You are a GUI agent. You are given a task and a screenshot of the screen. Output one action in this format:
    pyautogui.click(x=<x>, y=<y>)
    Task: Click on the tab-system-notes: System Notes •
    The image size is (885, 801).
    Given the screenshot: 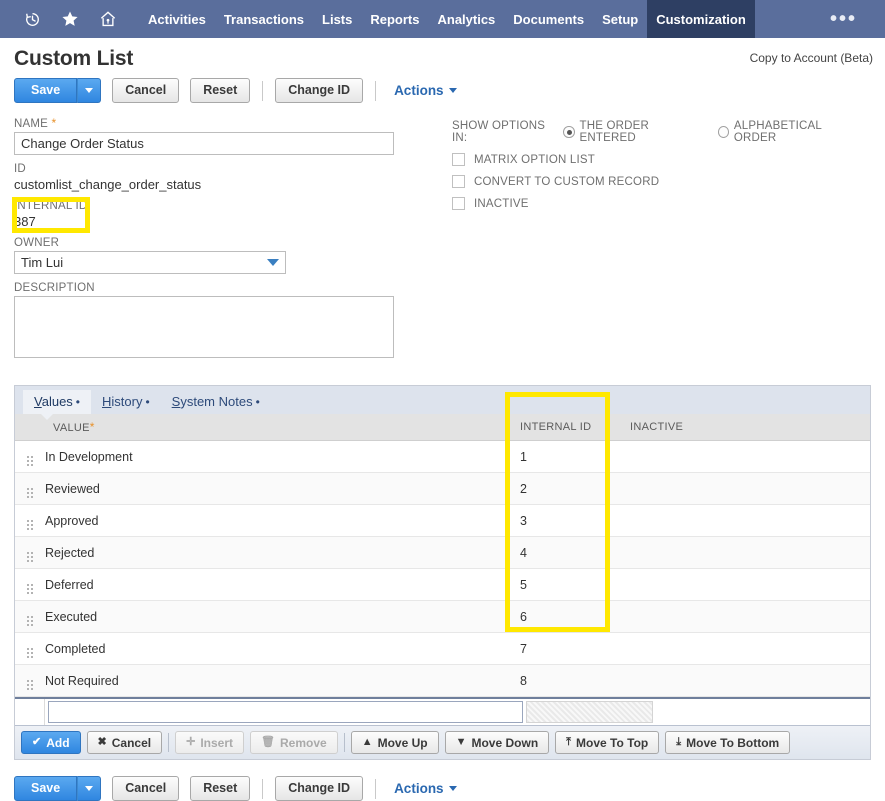 What is the action you would take?
    pyautogui.click(x=216, y=402)
    